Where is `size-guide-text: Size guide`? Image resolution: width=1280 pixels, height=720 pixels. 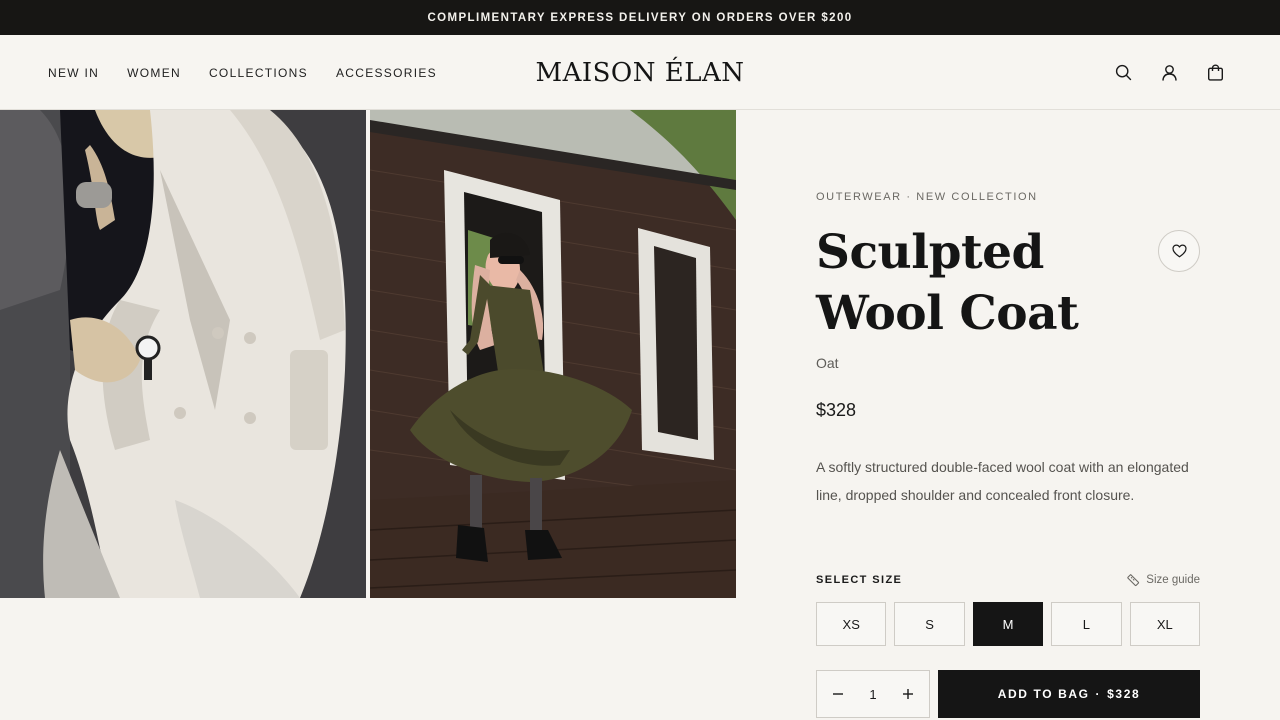
size-guide-text: Size guide is located at coordinates (1173, 580).